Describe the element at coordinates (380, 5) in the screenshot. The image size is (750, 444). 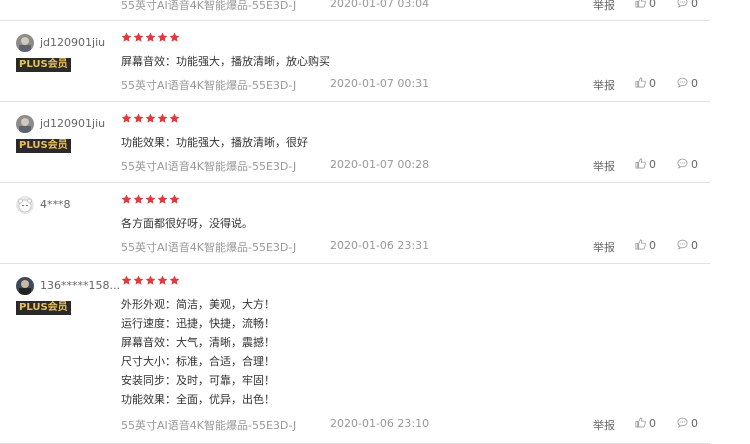
I see `review-date: 2020-01-07 03:04` at that location.